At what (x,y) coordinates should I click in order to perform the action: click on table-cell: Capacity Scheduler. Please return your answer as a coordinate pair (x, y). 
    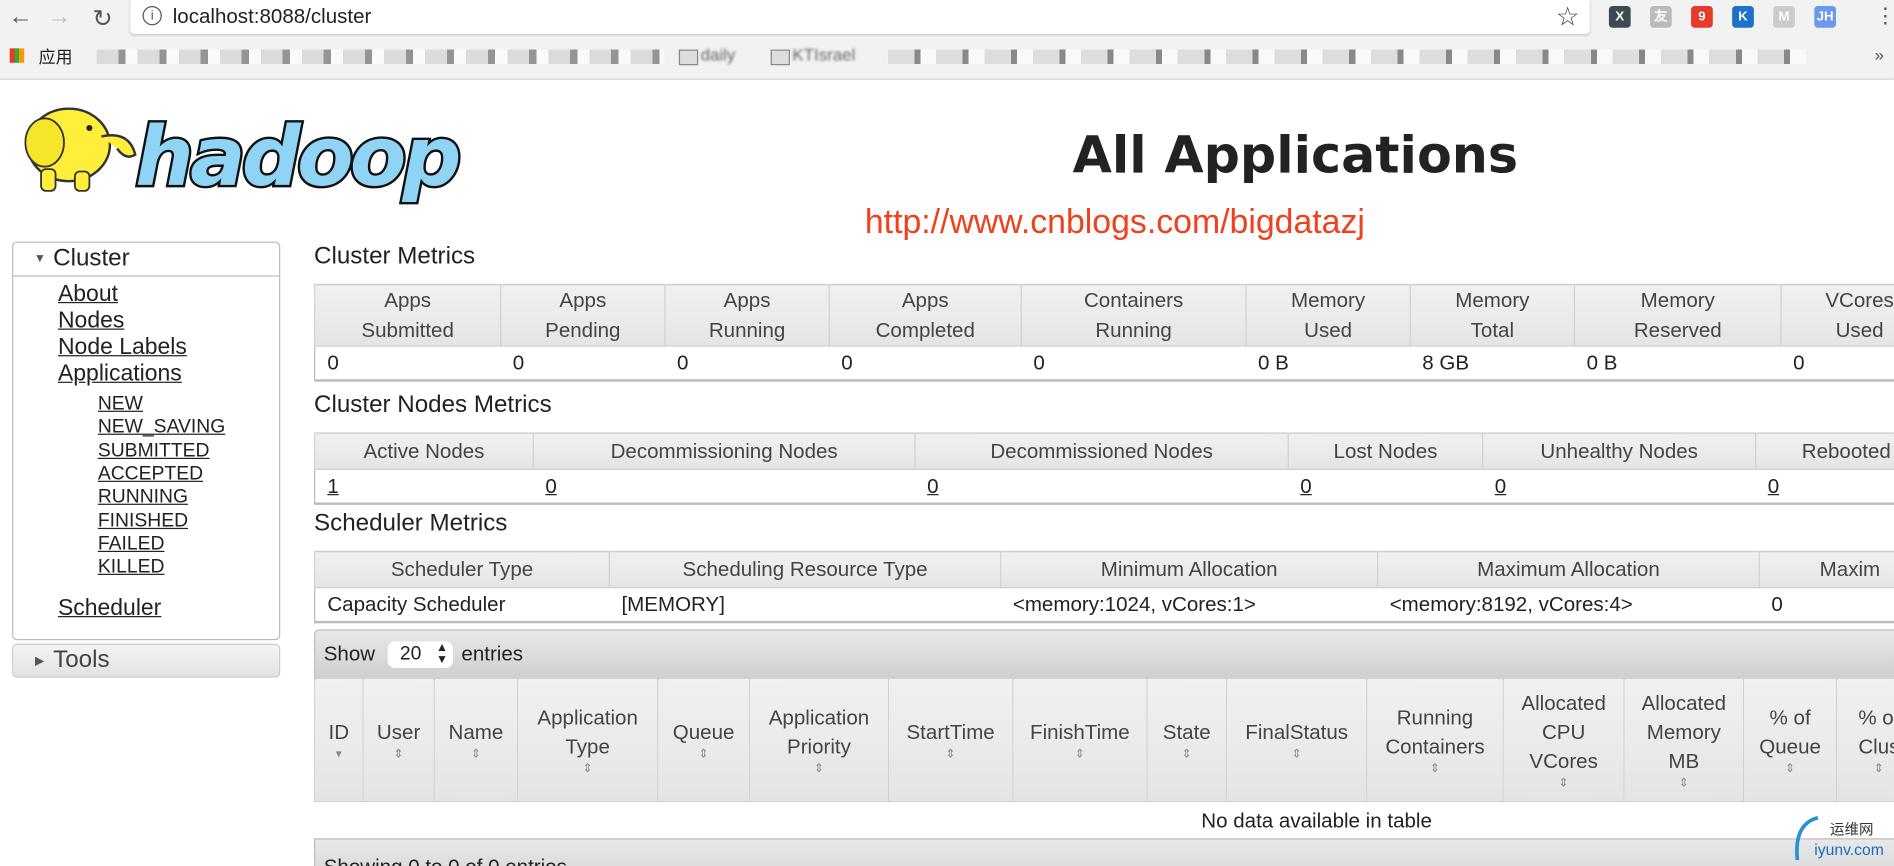
    Looking at the image, I should click on (462, 605).